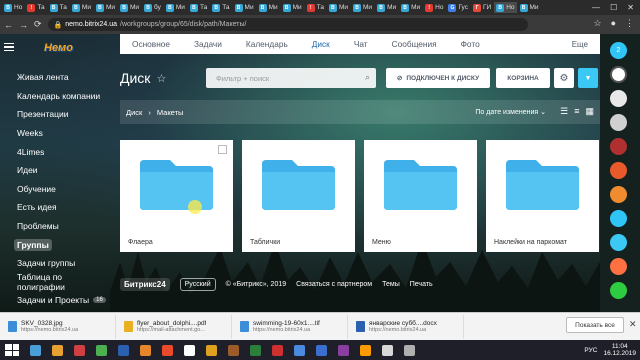  What do you see at coordinates (298, 196) in the screenshot?
I see `folder-card: Таблички` at bounding box center [298, 196].